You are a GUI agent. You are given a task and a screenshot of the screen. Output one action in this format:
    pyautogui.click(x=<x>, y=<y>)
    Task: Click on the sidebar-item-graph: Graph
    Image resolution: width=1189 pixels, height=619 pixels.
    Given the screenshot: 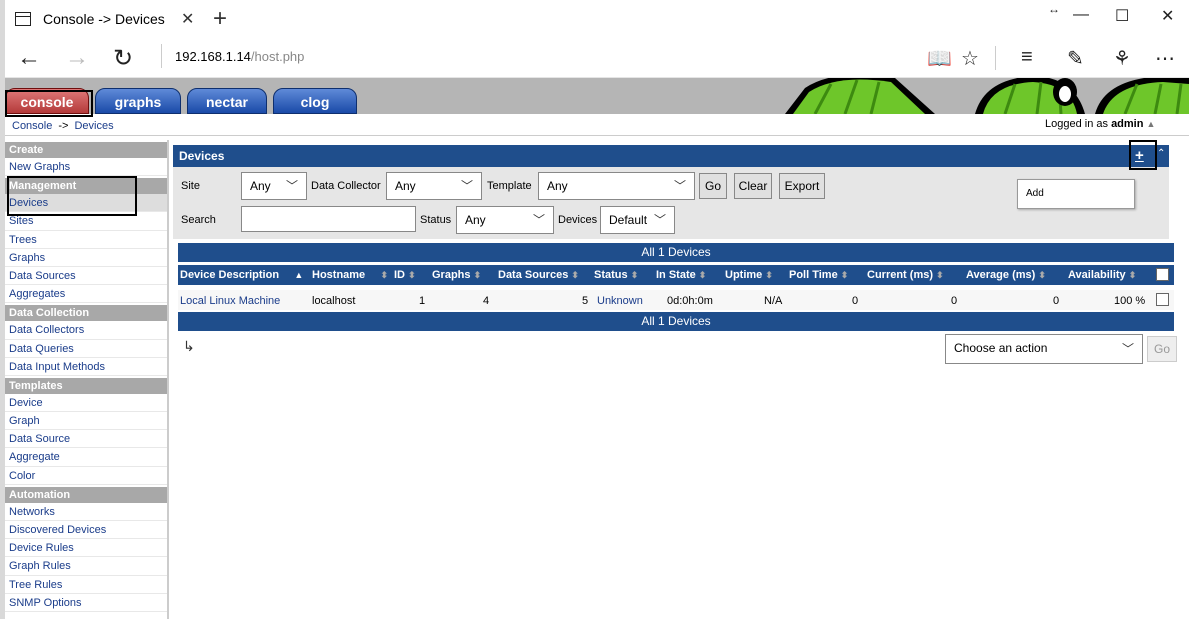 What is the action you would take?
    pyautogui.click(x=86, y=421)
    